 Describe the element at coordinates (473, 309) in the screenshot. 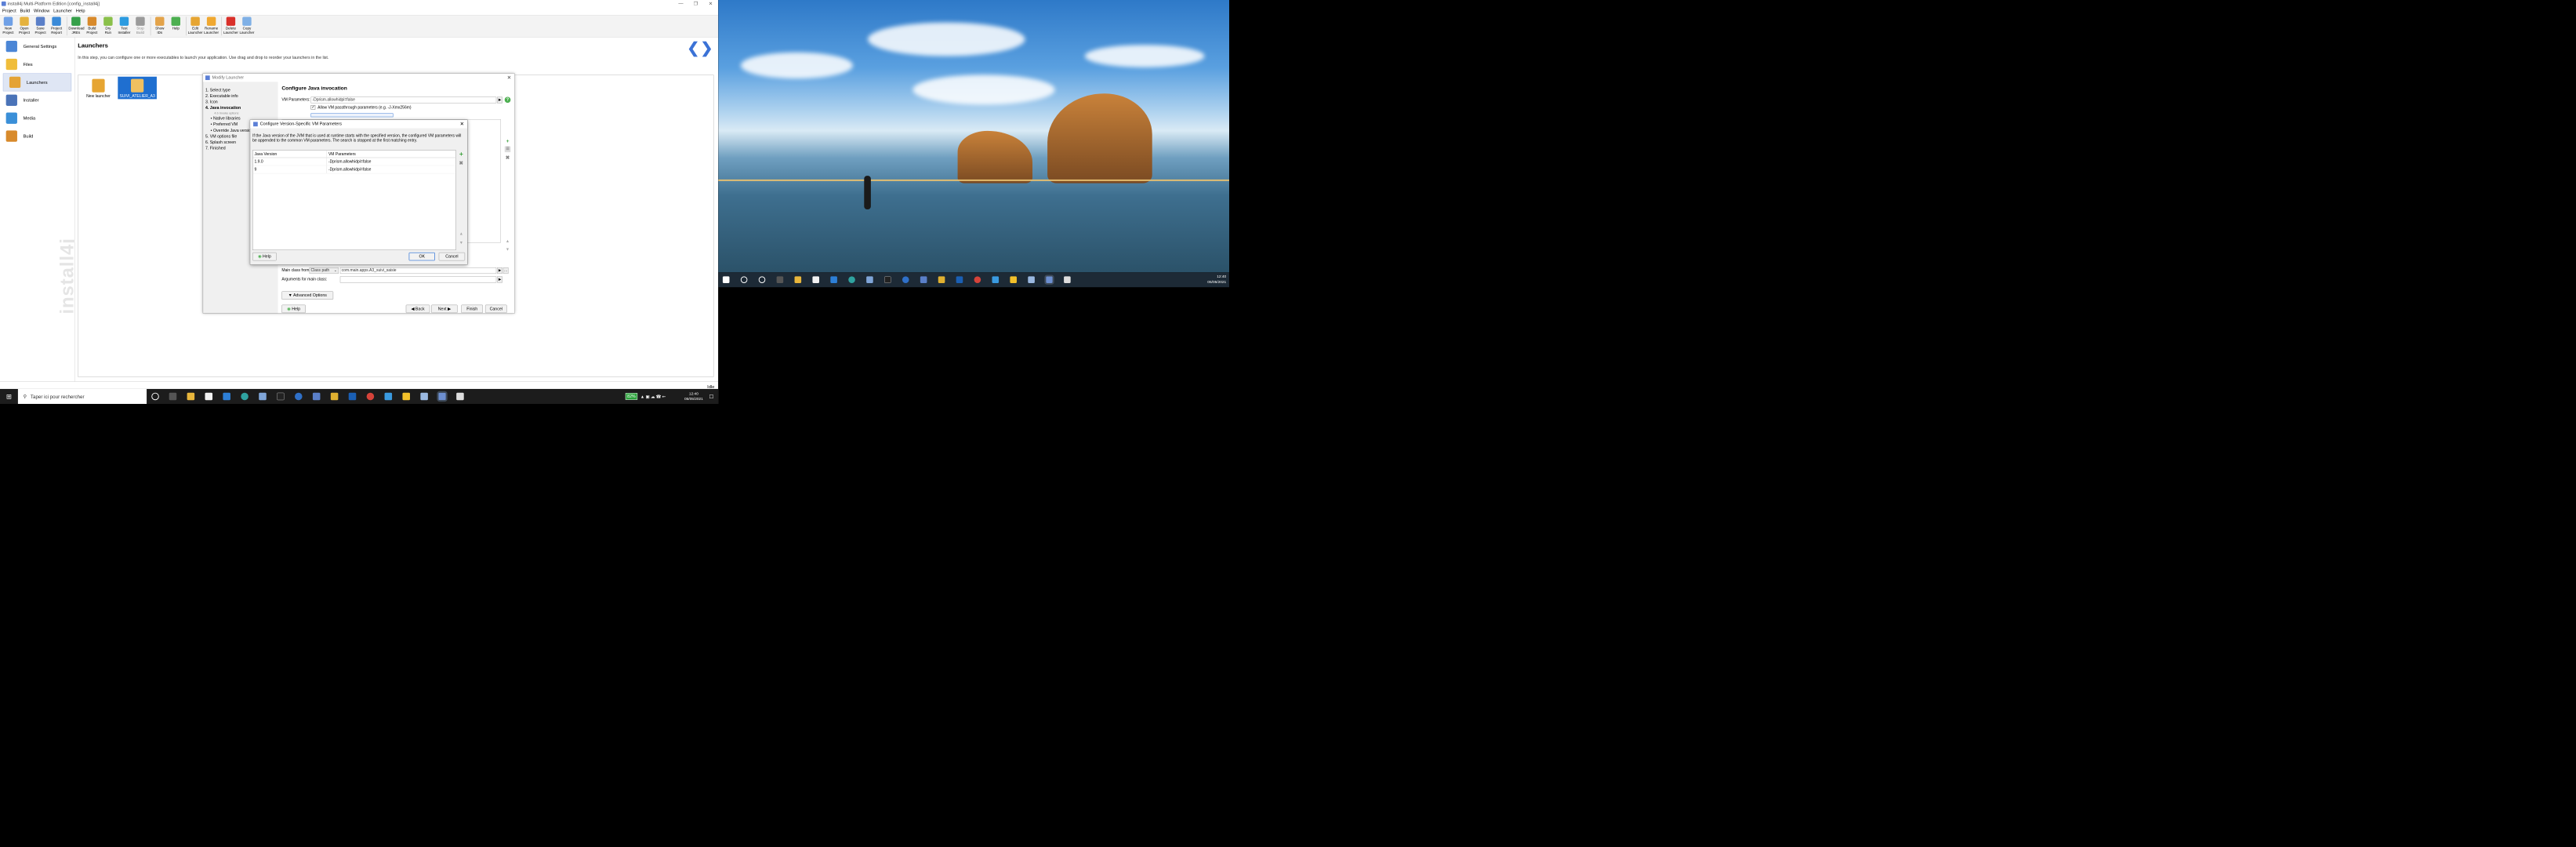

I see `finish-button: Finish` at that location.